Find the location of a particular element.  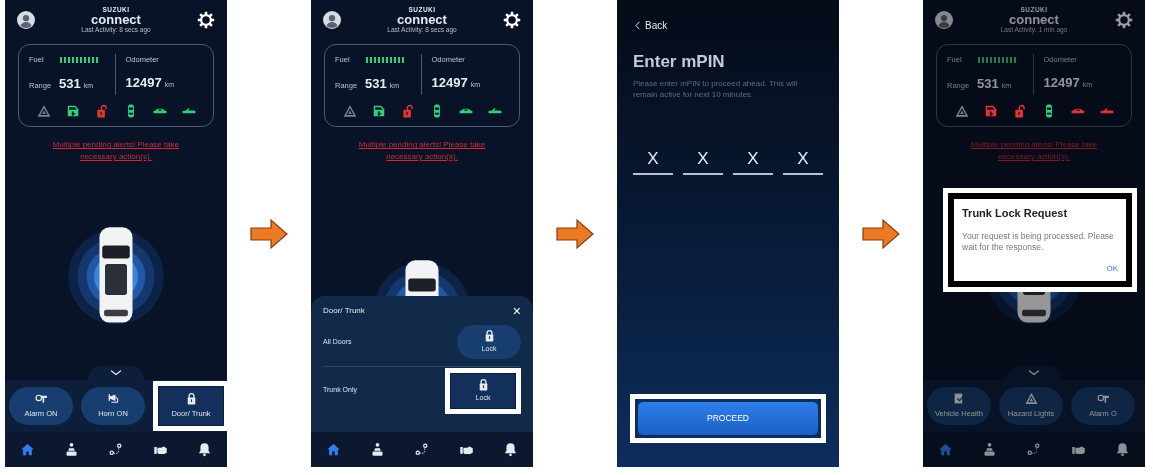

checklist-icon is located at coordinates (959, 399).